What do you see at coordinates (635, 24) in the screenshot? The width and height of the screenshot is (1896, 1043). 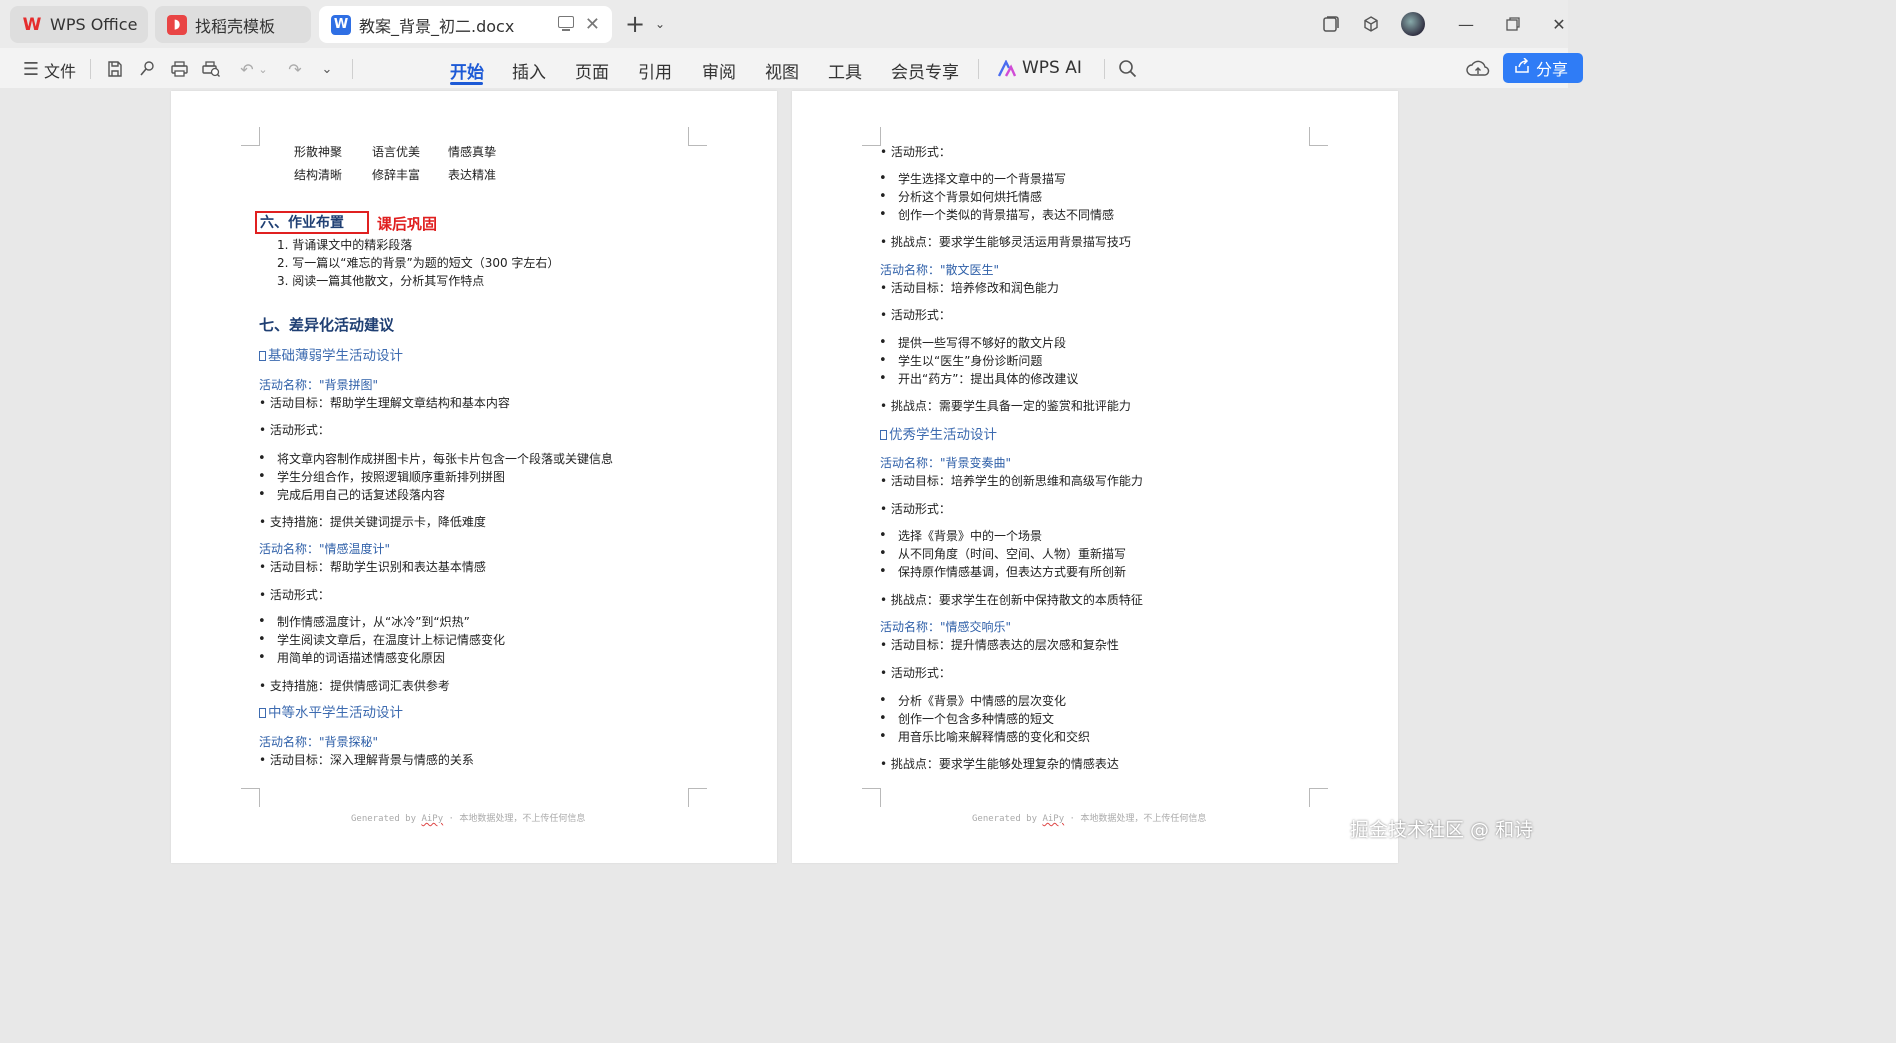 I see `new-tab-icon: +` at bounding box center [635, 24].